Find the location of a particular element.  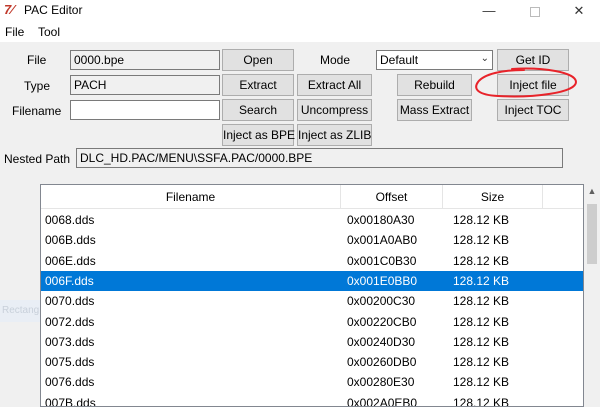

mode-label: Mode is located at coordinates (335, 60).